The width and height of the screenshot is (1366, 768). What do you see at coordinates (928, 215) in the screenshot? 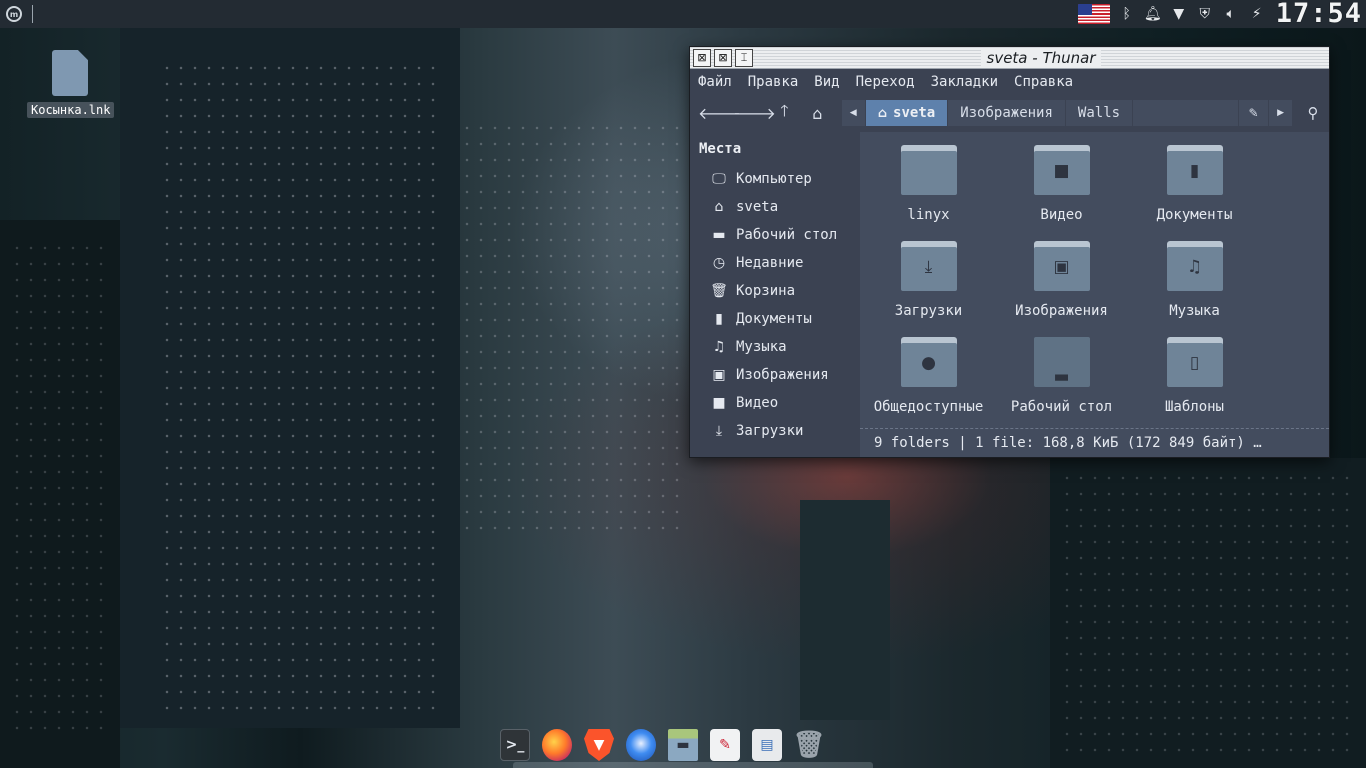
I see `folder-label: linyx` at bounding box center [928, 215].